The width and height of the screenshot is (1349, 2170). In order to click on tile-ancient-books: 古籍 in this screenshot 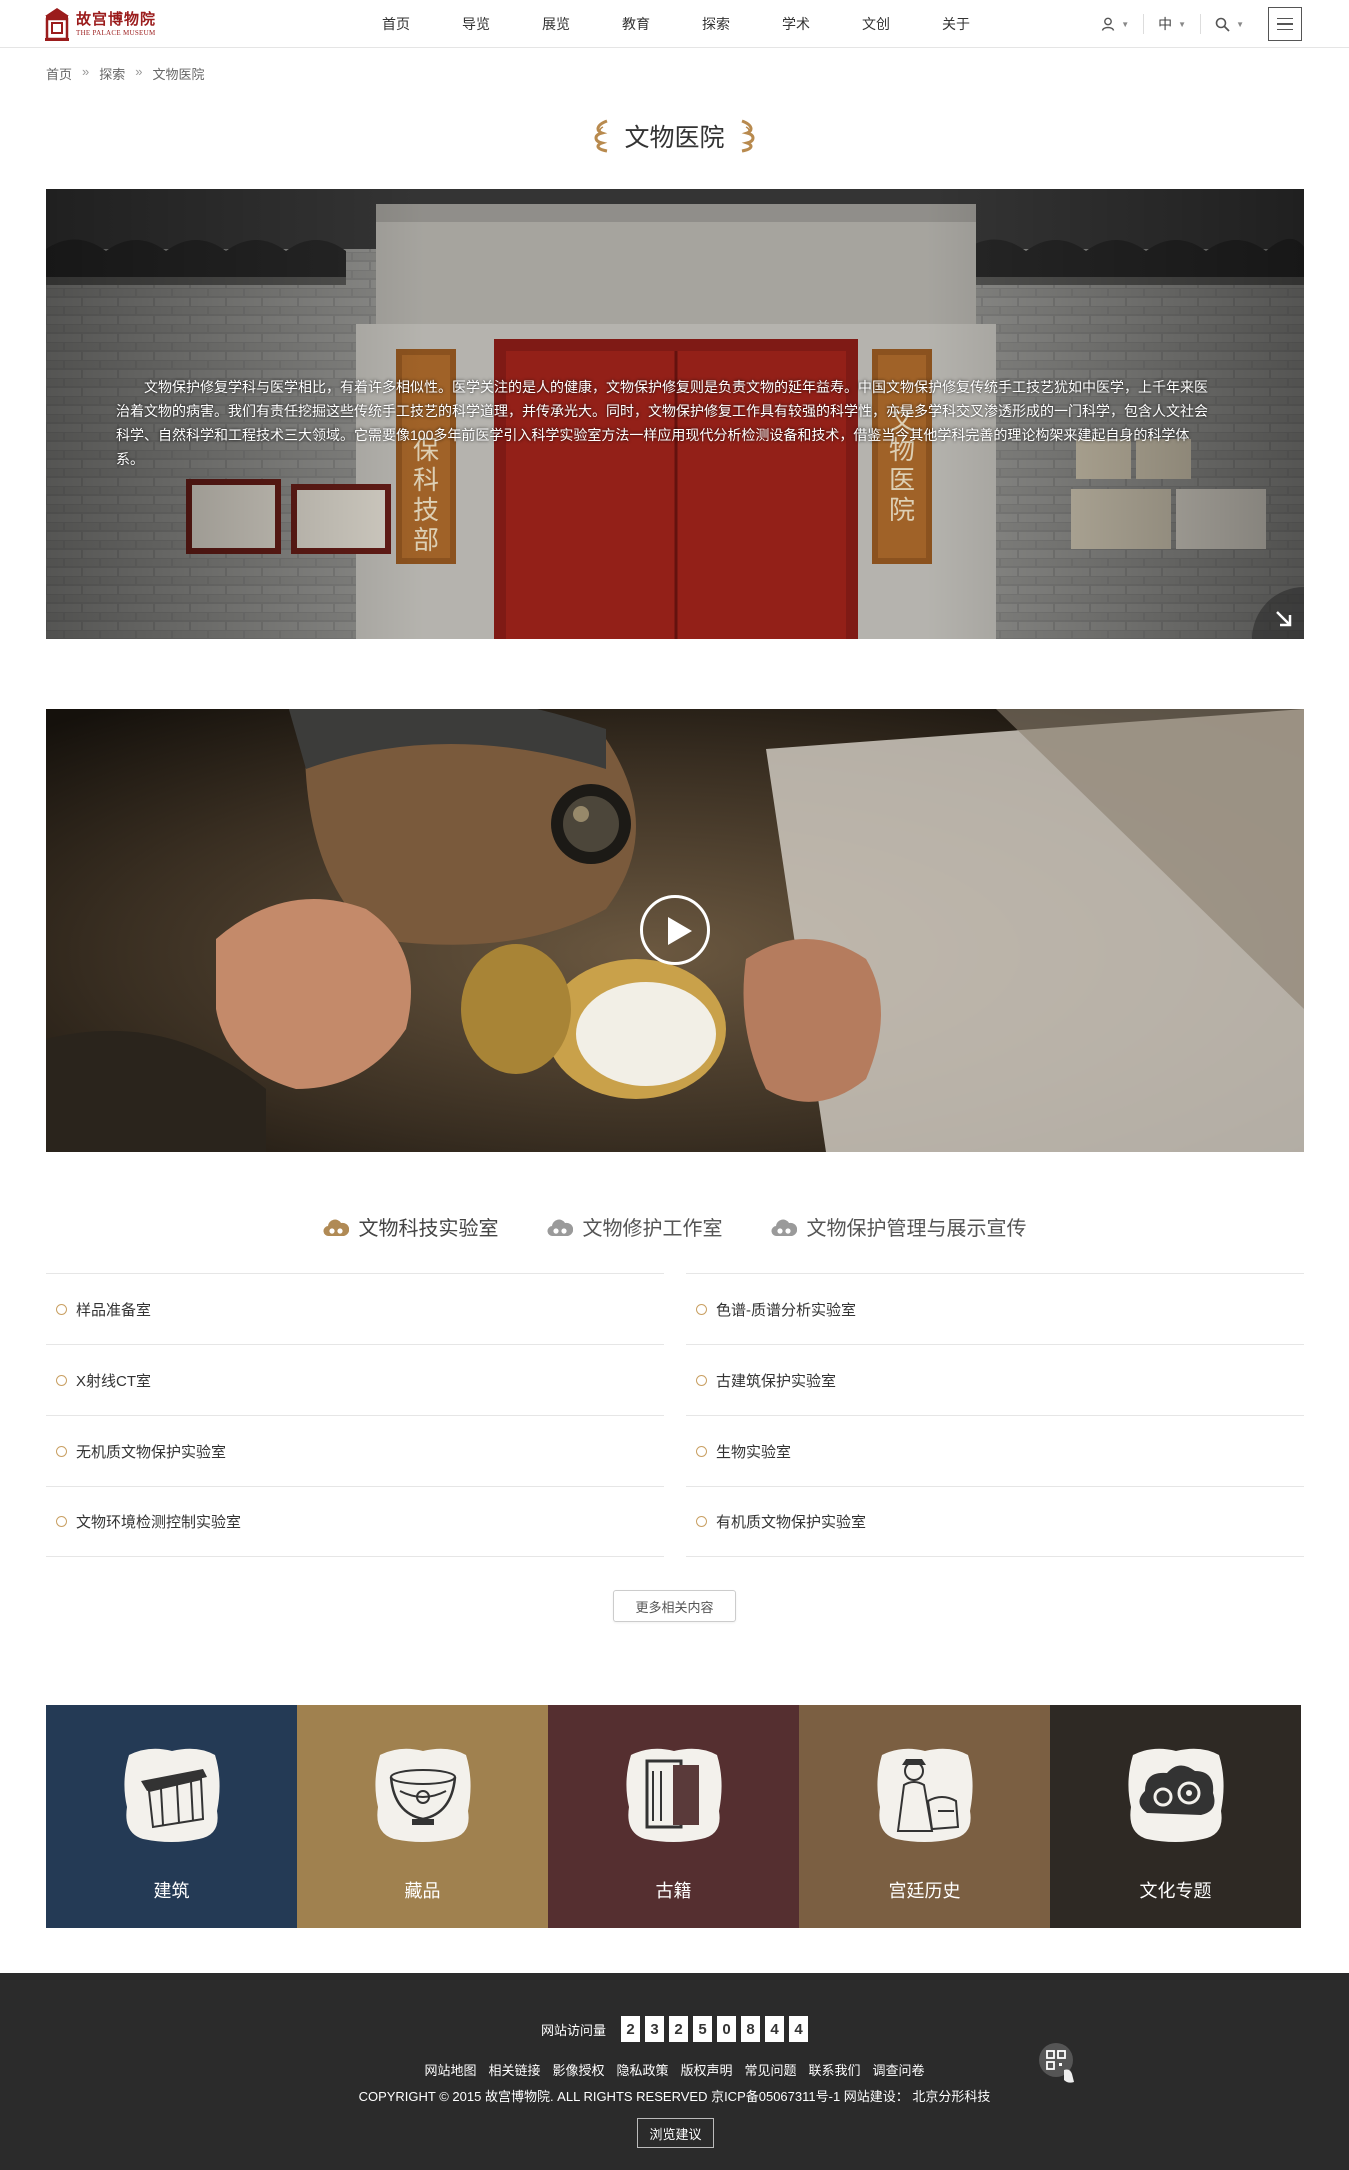, I will do `click(673, 1816)`.